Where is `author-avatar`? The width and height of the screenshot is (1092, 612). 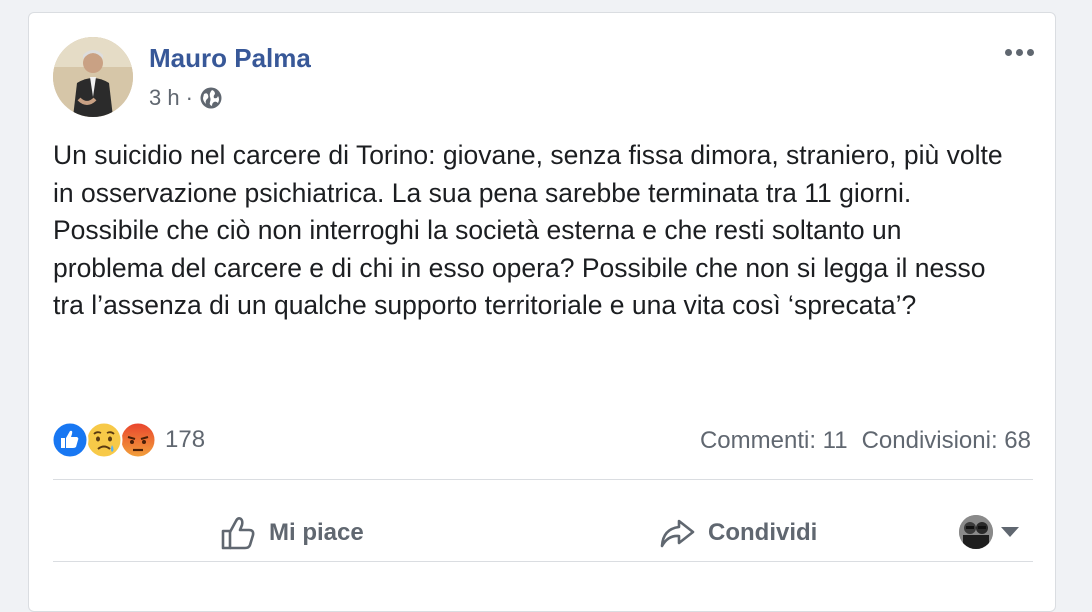 author-avatar is located at coordinates (93, 77).